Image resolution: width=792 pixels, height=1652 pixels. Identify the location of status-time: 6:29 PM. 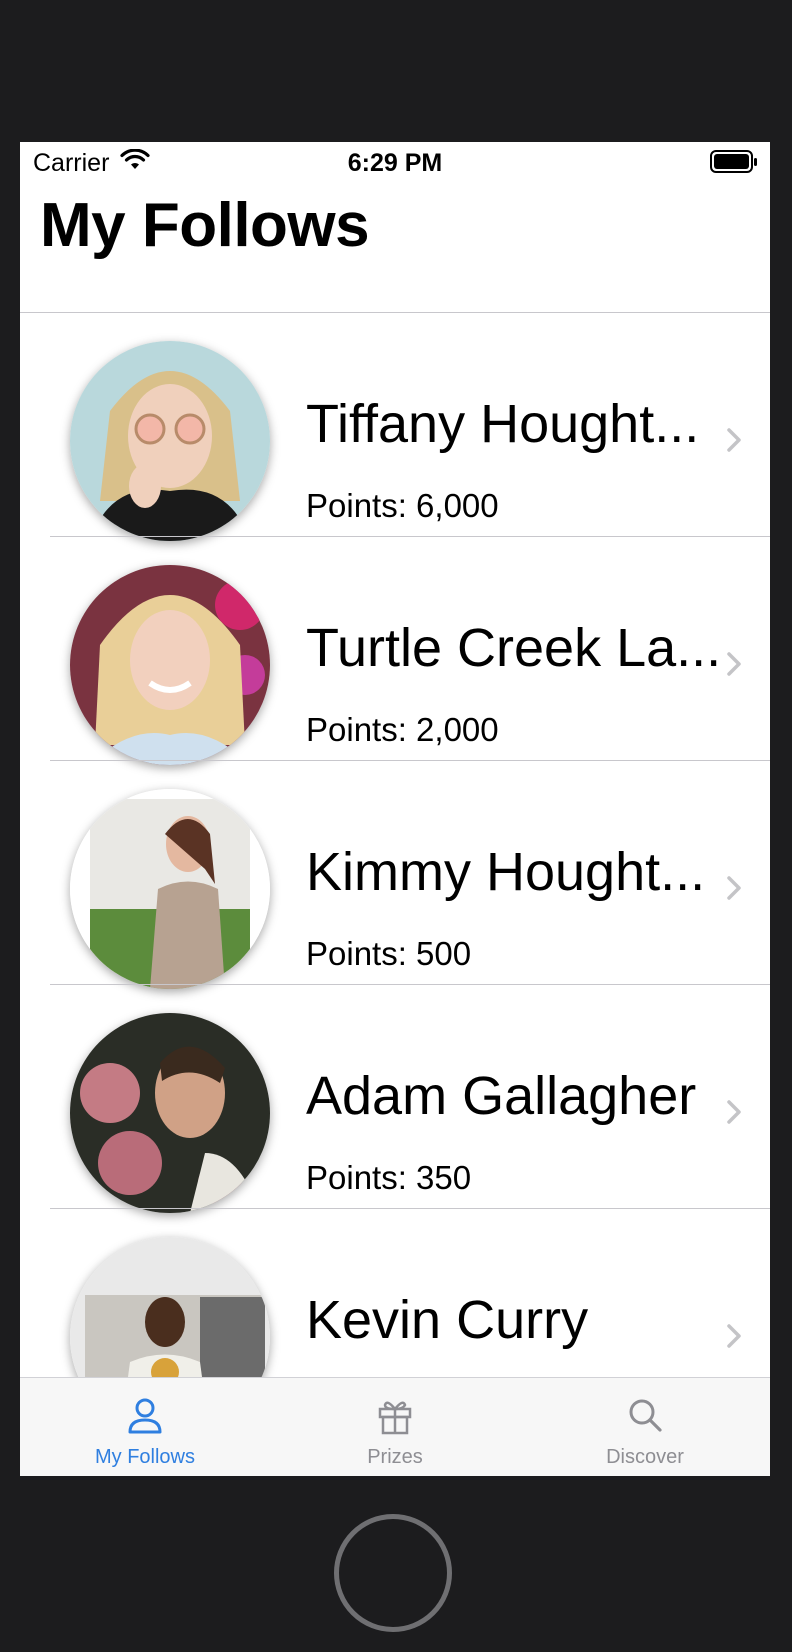
(395, 163).